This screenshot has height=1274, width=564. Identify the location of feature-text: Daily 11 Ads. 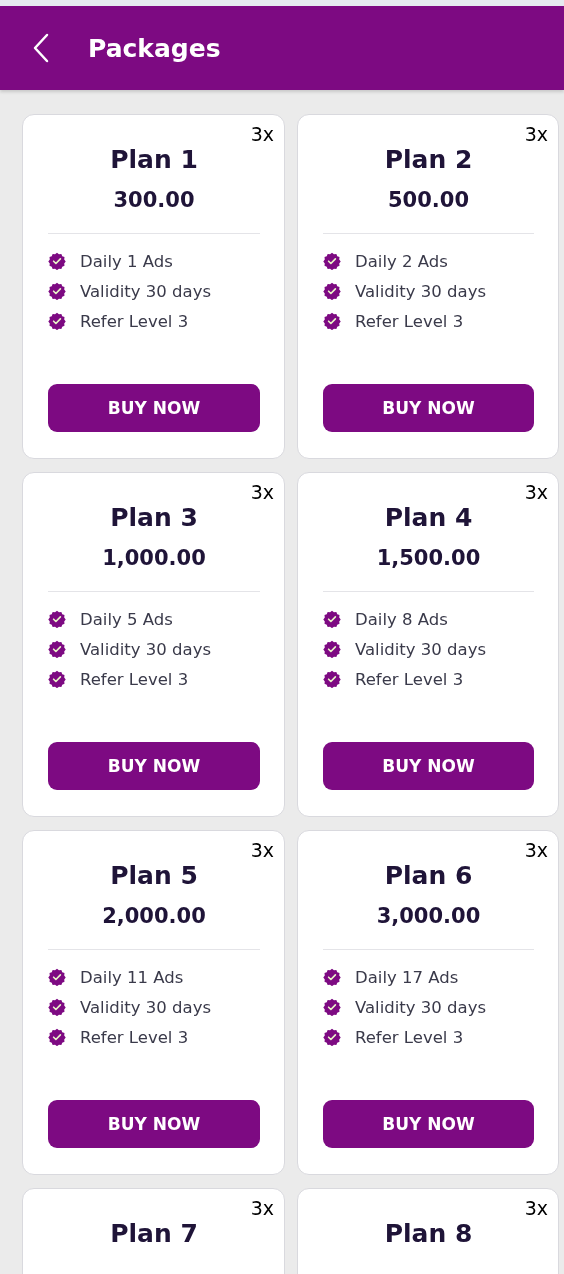
(132, 977).